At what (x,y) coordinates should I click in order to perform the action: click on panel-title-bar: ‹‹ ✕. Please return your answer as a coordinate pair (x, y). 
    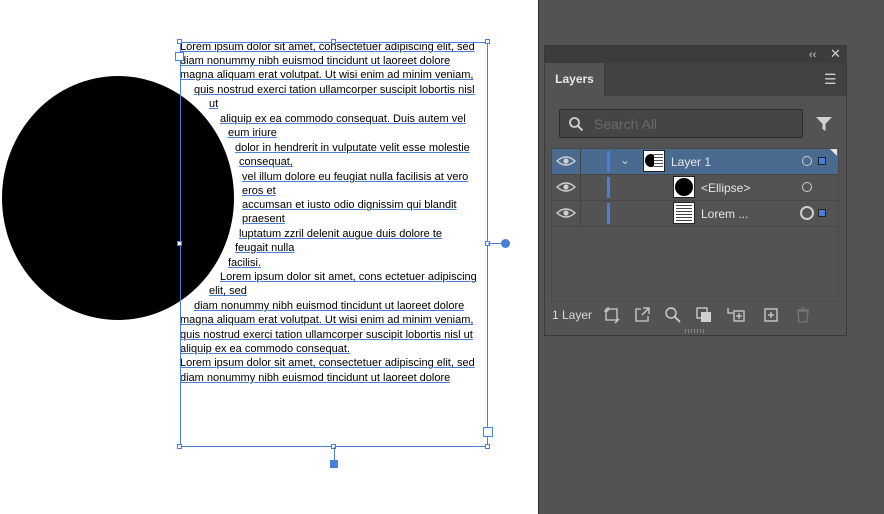
    Looking at the image, I should click on (695, 54).